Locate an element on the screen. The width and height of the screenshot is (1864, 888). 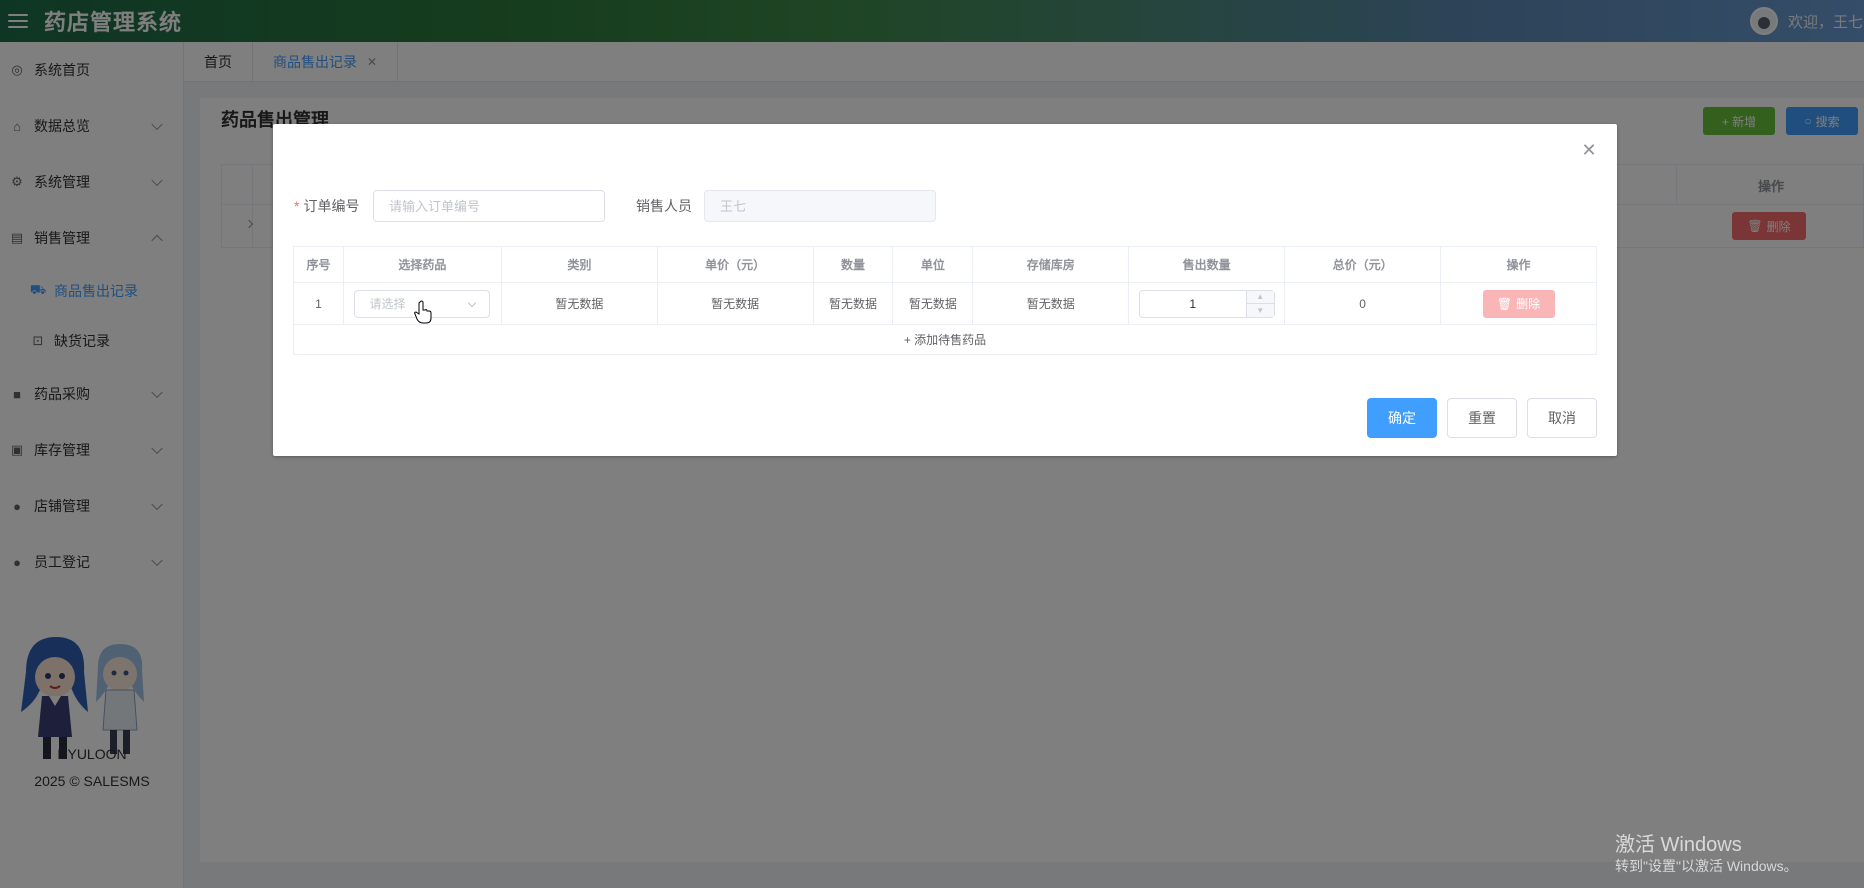
delete-row-label: 删除 is located at coordinates (1528, 304).